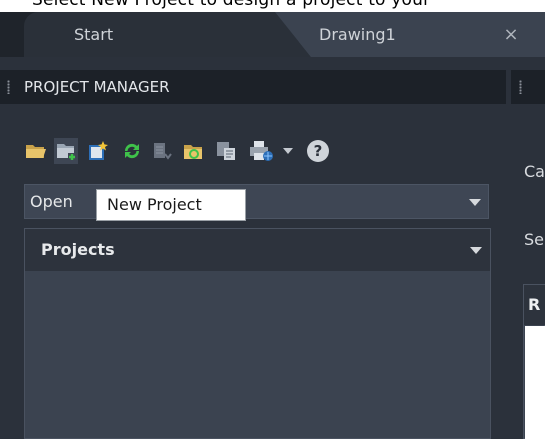 Image resolution: width=545 pixels, height=439 pixels. I want to click on close-icon: ×, so click(511, 34).